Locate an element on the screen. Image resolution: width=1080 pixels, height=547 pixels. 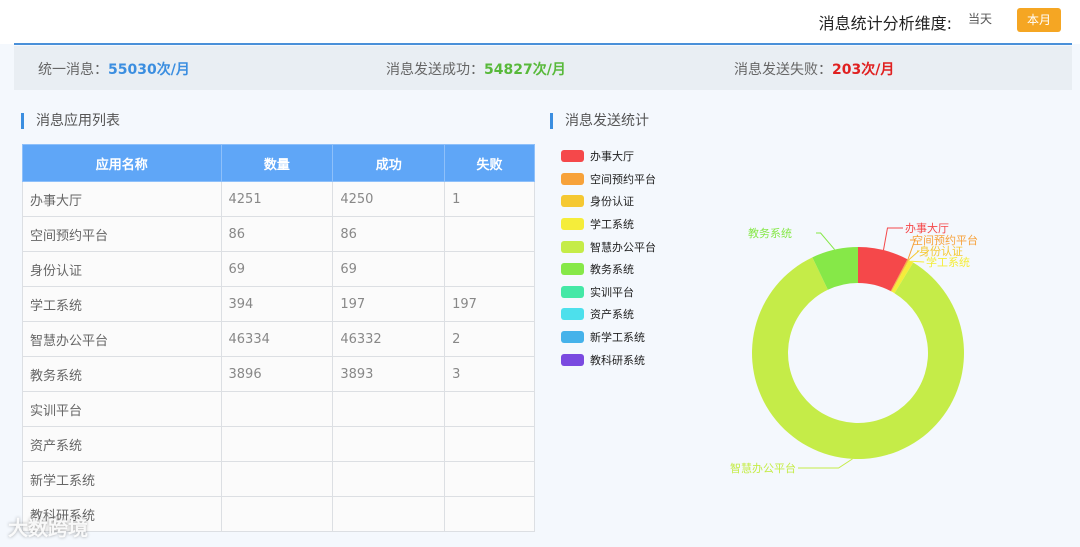
app-name-cell: 学工系统 is located at coordinates (122, 304).